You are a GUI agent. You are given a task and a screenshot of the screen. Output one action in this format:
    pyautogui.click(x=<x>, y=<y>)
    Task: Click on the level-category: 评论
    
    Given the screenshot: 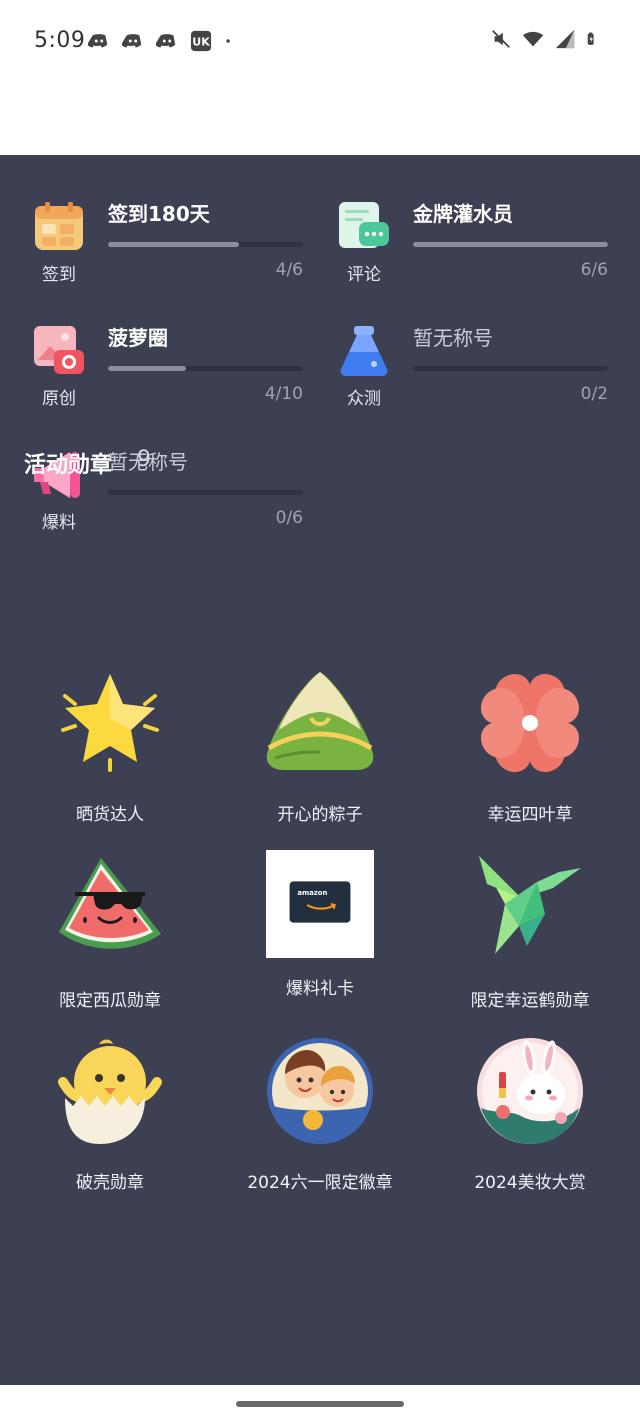 What is the action you would take?
    pyautogui.click(x=364, y=275)
    